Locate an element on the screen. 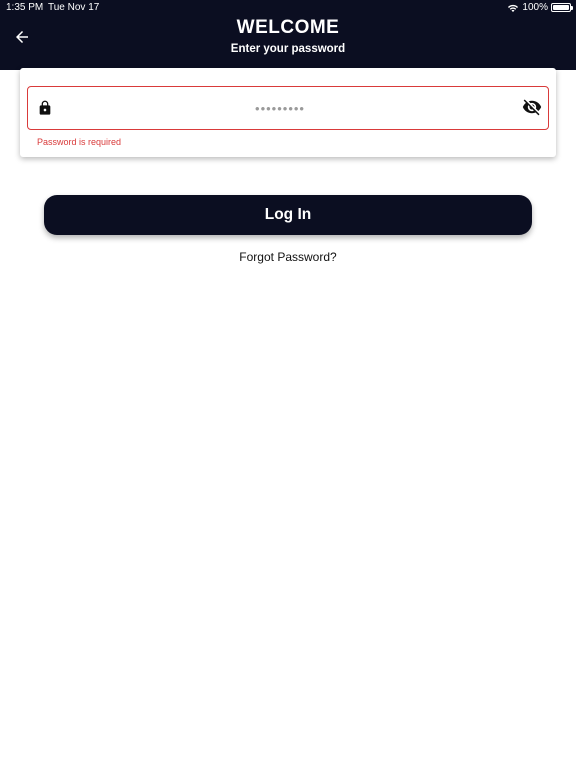 This screenshot has height=768, width=576. status-indicators: 100% is located at coordinates (540, 7).